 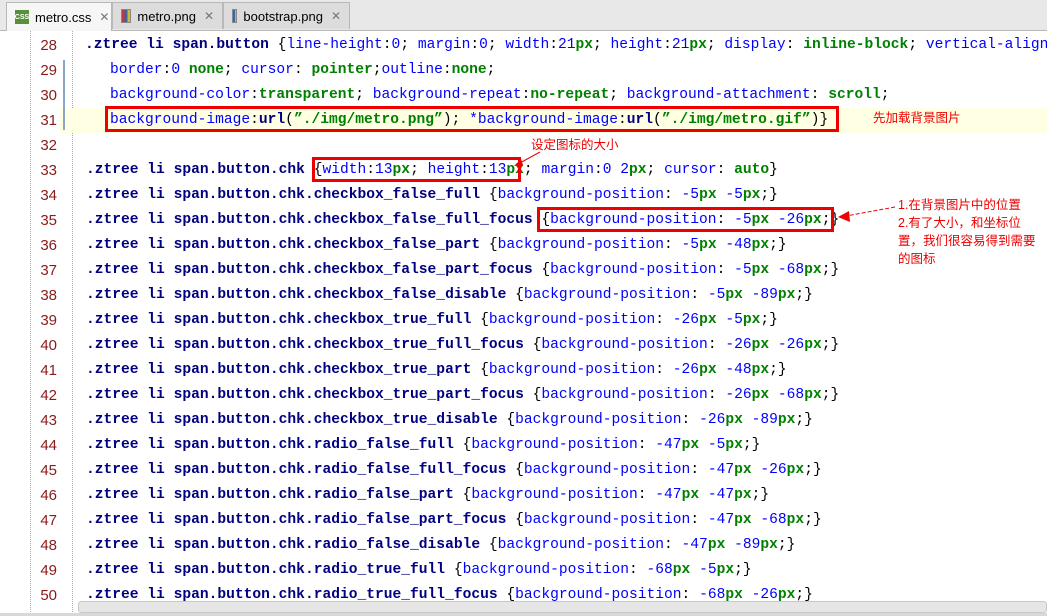 What do you see at coordinates (562, 607) in the screenshot?
I see `horizontal-scrollbar` at bounding box center [562, 607].